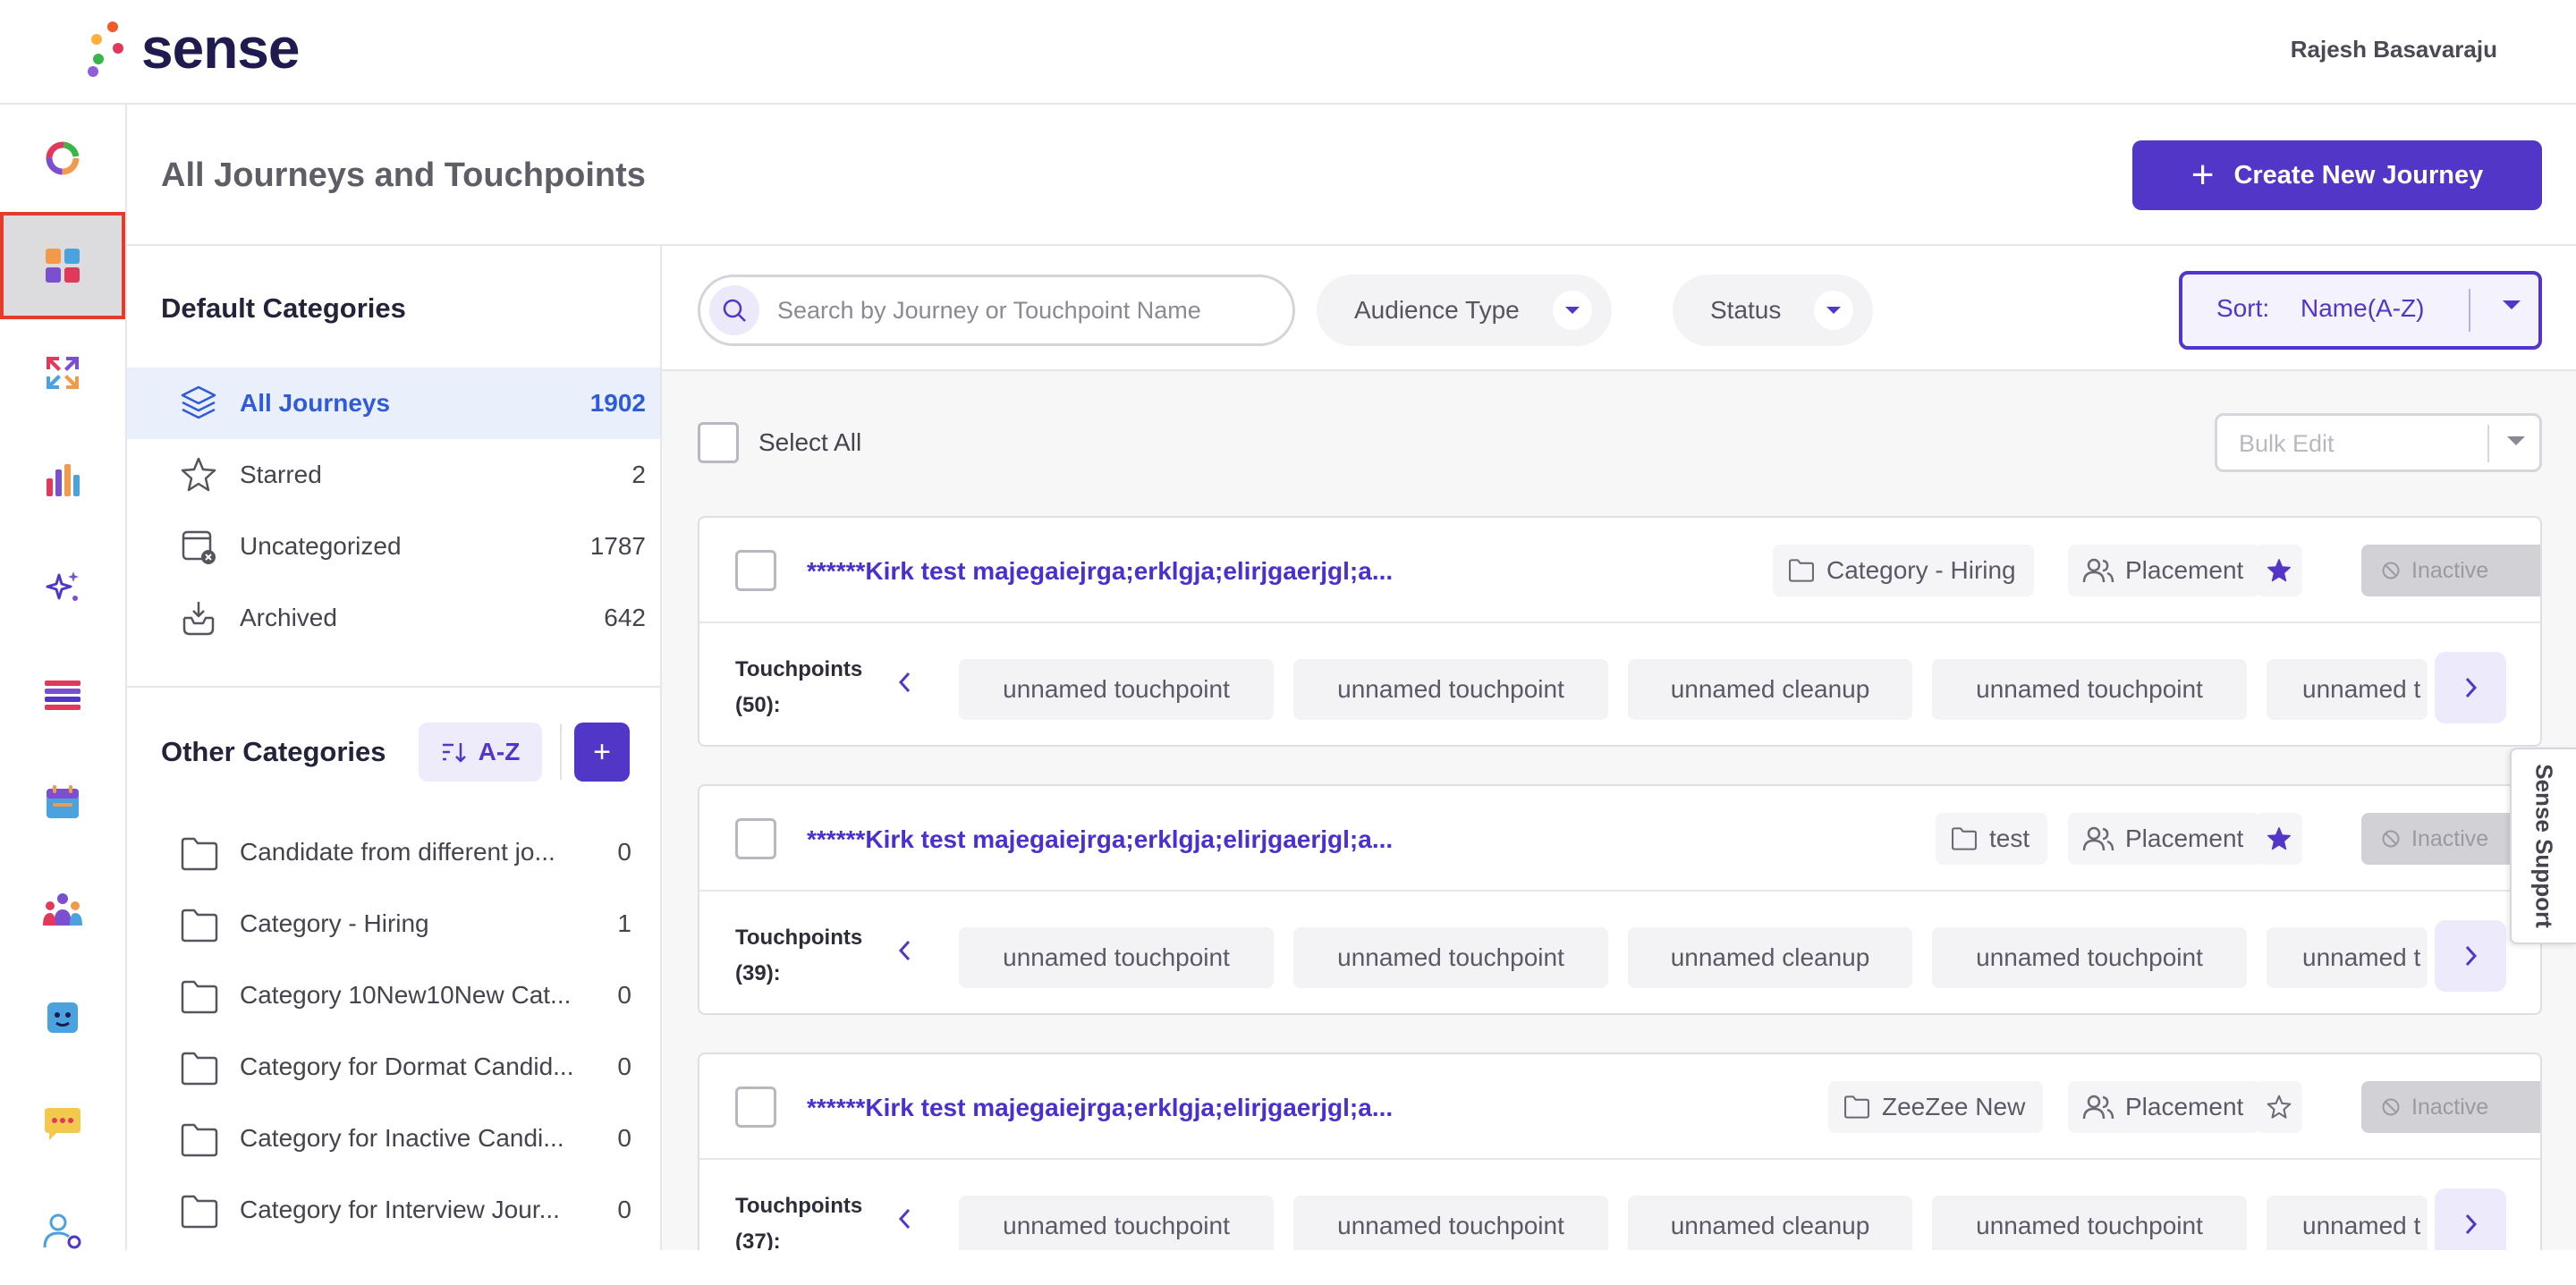 This screenshot has height=1285, width=2576. What do you see at coordinates (2202, 175) in the screenshot?
I see `plus-icon: +` at bounding box center [2202, 175].